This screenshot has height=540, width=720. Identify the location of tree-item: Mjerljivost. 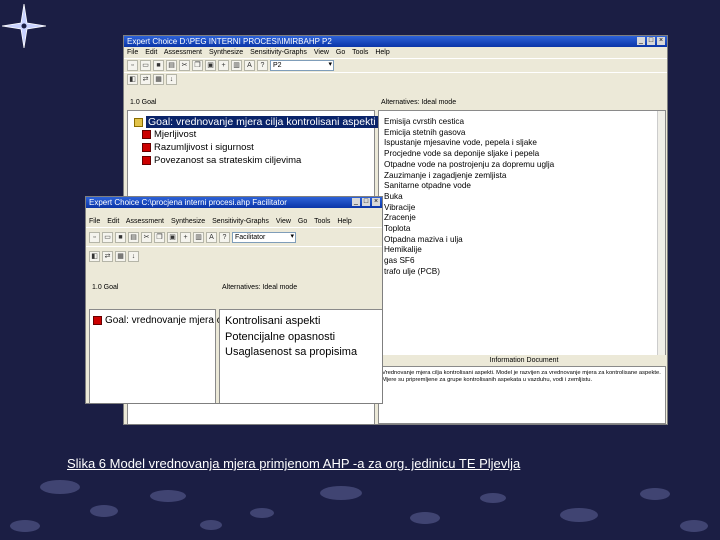
(169, 134).